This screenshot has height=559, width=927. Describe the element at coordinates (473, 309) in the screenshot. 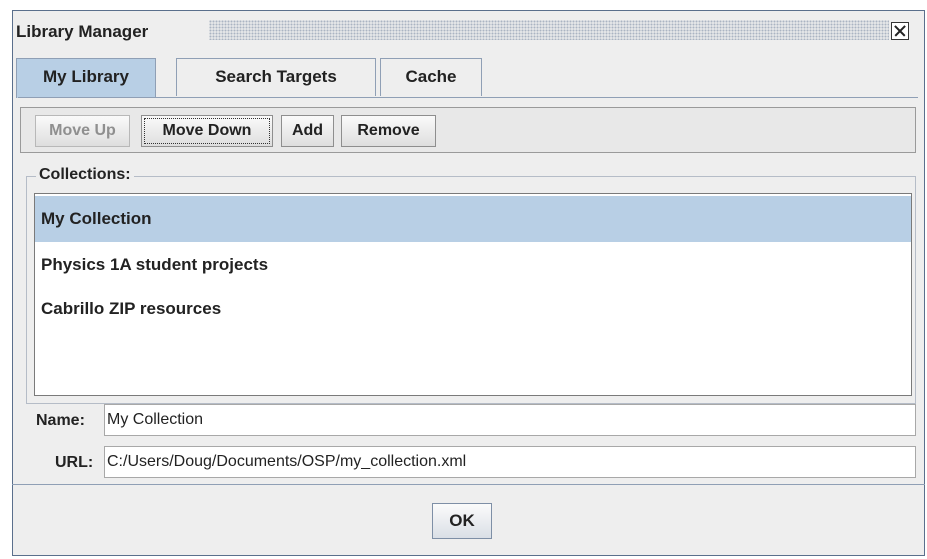

I see `list-item: Cabrillo ZIP resources` at that location.